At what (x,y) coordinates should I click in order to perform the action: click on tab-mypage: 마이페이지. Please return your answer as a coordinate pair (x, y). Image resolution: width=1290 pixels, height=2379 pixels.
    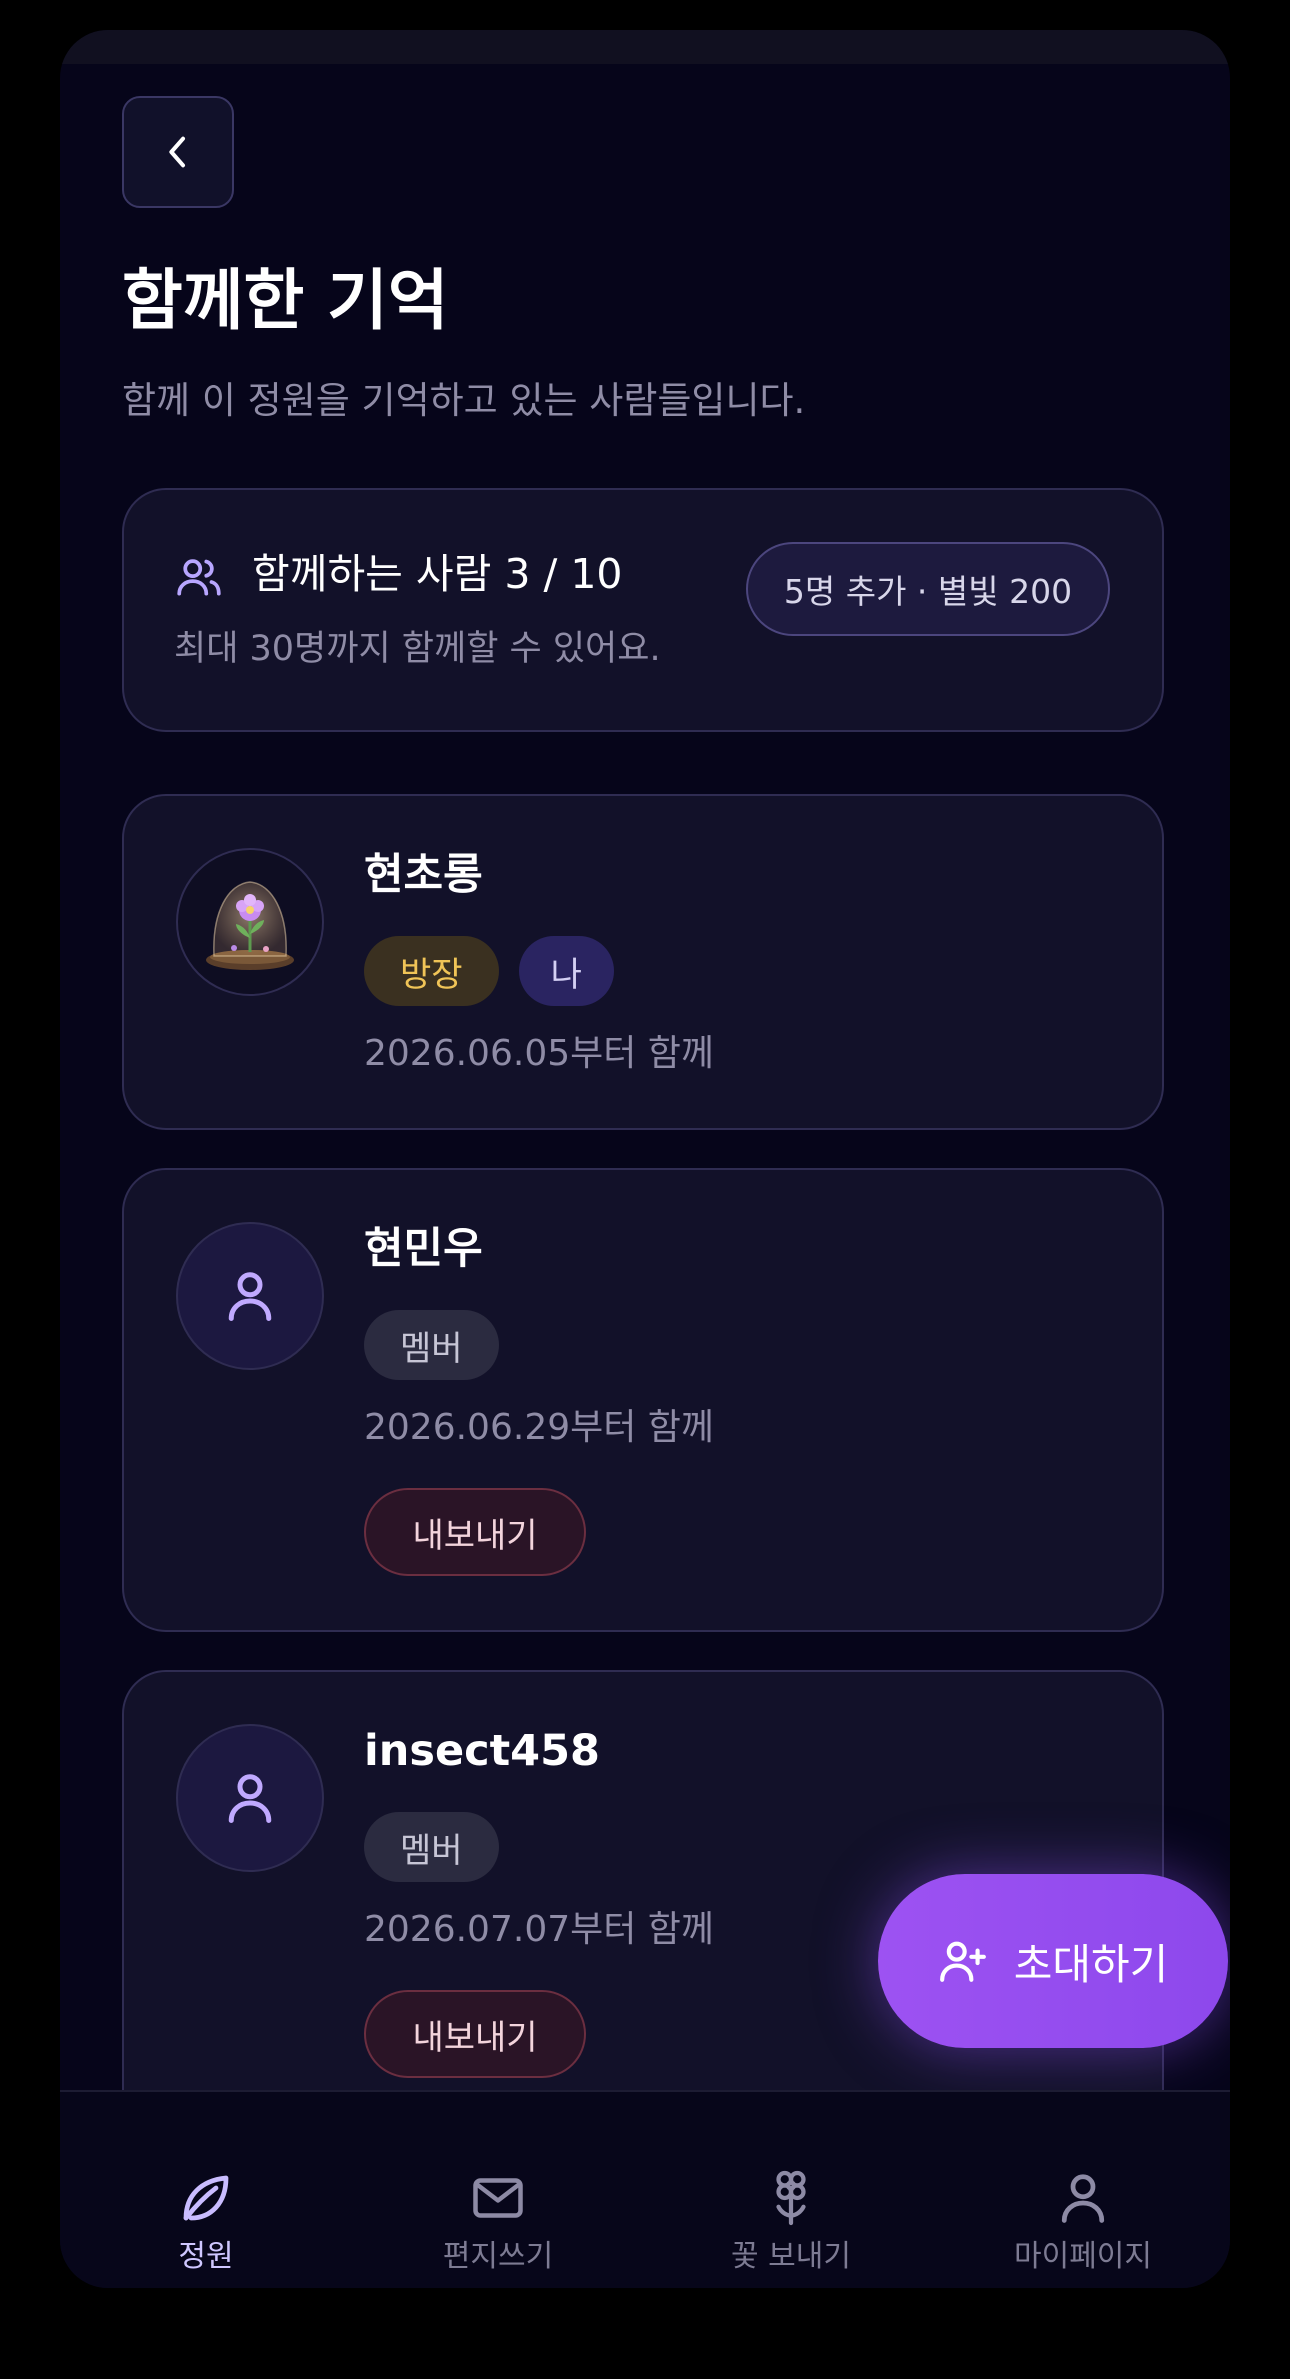
    Looking at the image, I should click on (1083, 2190).